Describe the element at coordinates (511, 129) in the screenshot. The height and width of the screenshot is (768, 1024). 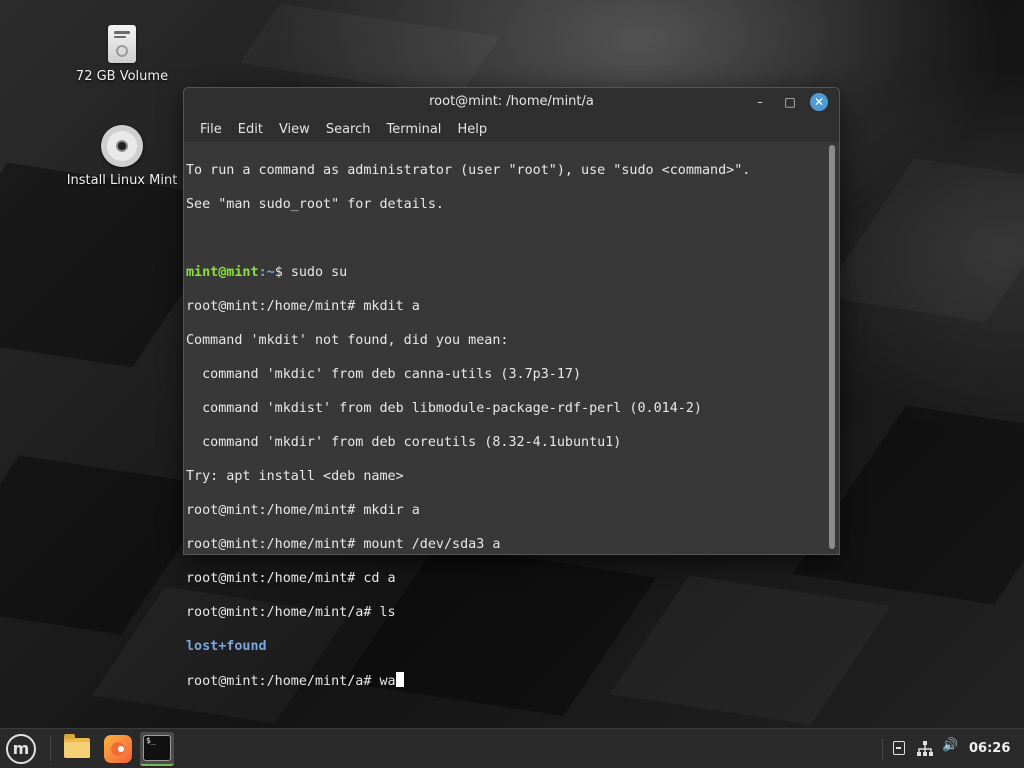
I see `menu-bar: File Edit View Search Terminal Help` at that location.